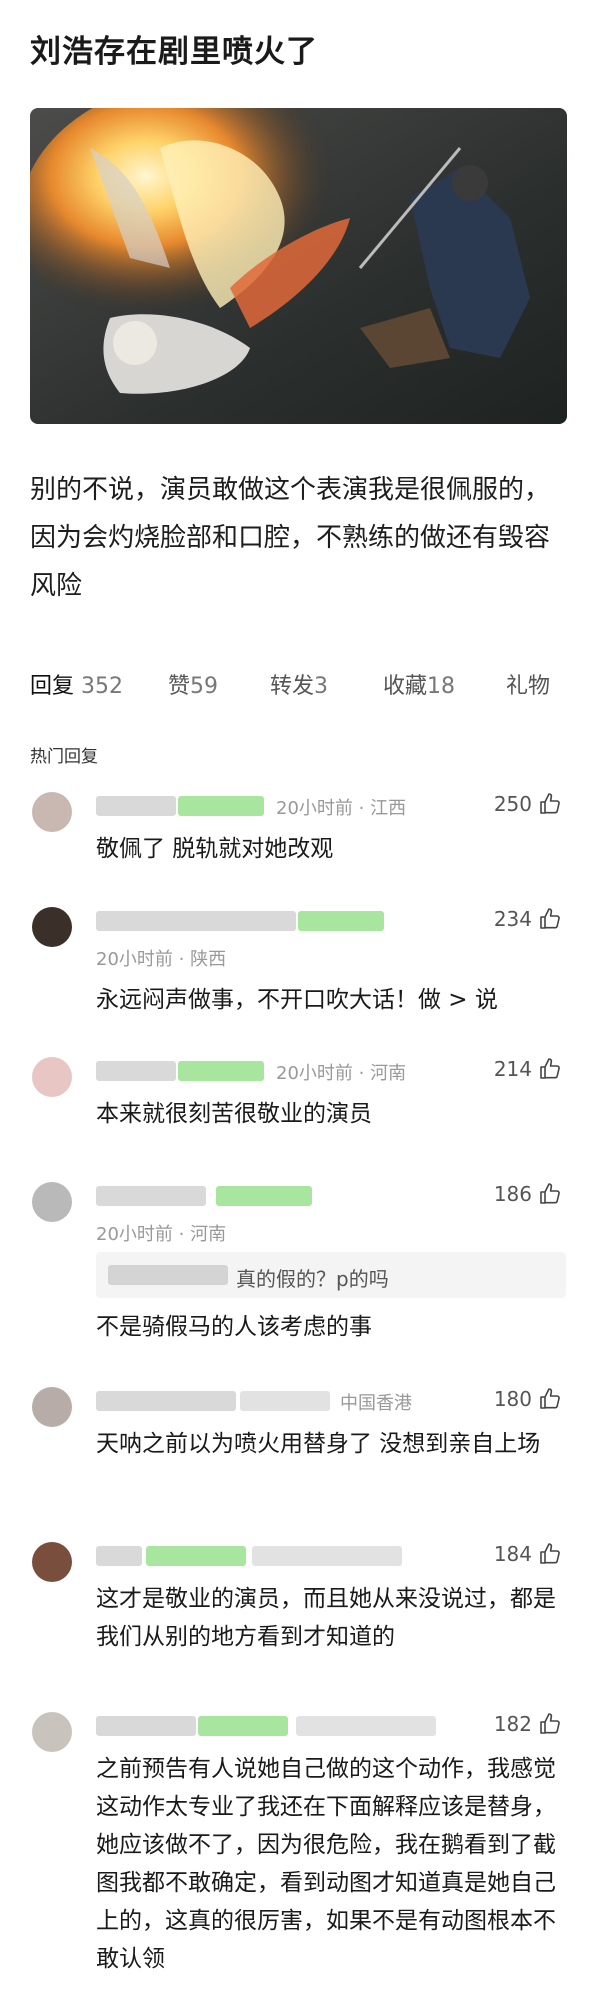 The width and height of the screenshot is (600, 2002). I want to click on like-button: 234, so click(528, 919).